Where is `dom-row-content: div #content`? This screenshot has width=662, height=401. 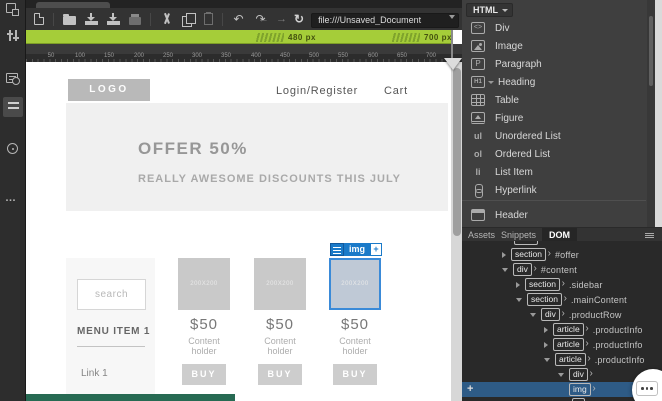 dom-row-content: div #content is located at coordinates (562, 269).